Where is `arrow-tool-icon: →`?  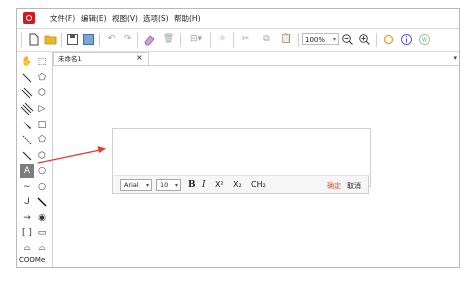 arrow-tool-icon: → is located at coordinates (27, 218).